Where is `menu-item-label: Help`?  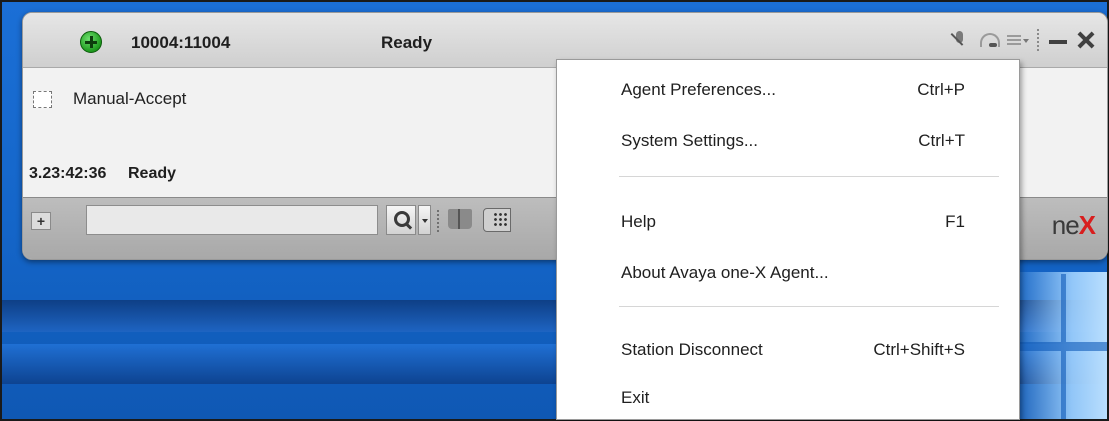
menu-item-label: Help is located at coordinates (638, 221).